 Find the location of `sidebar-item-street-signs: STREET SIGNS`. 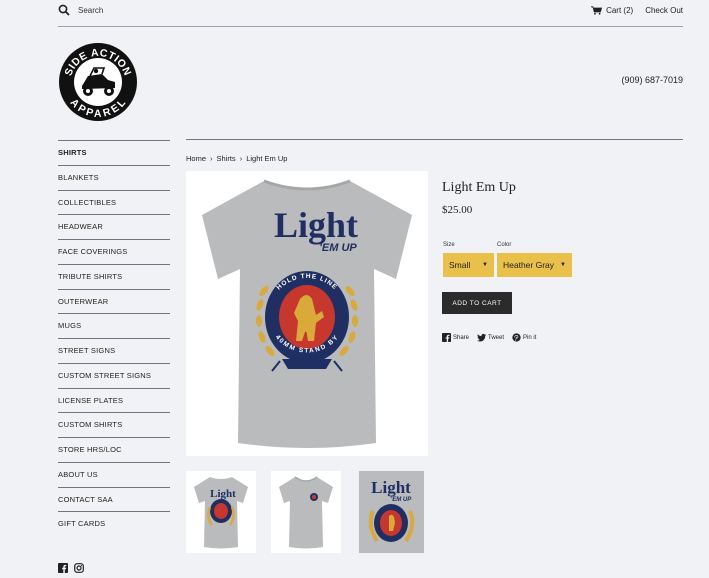

sidebar-item-street-signs: STREET SIGNS is located at coordinates (114, 350).